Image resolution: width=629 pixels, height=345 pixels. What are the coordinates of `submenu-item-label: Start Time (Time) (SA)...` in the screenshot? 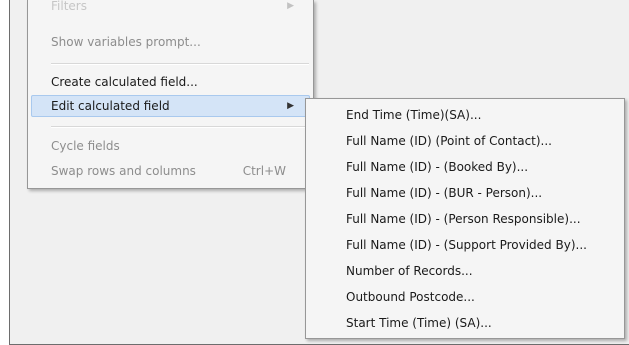 It's located at (419, 323).